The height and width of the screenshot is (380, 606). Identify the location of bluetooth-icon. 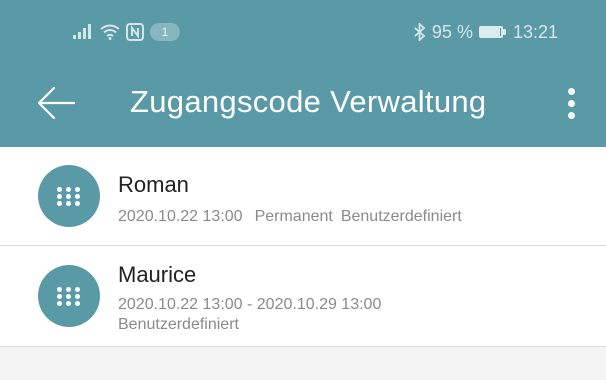
(420, 32).